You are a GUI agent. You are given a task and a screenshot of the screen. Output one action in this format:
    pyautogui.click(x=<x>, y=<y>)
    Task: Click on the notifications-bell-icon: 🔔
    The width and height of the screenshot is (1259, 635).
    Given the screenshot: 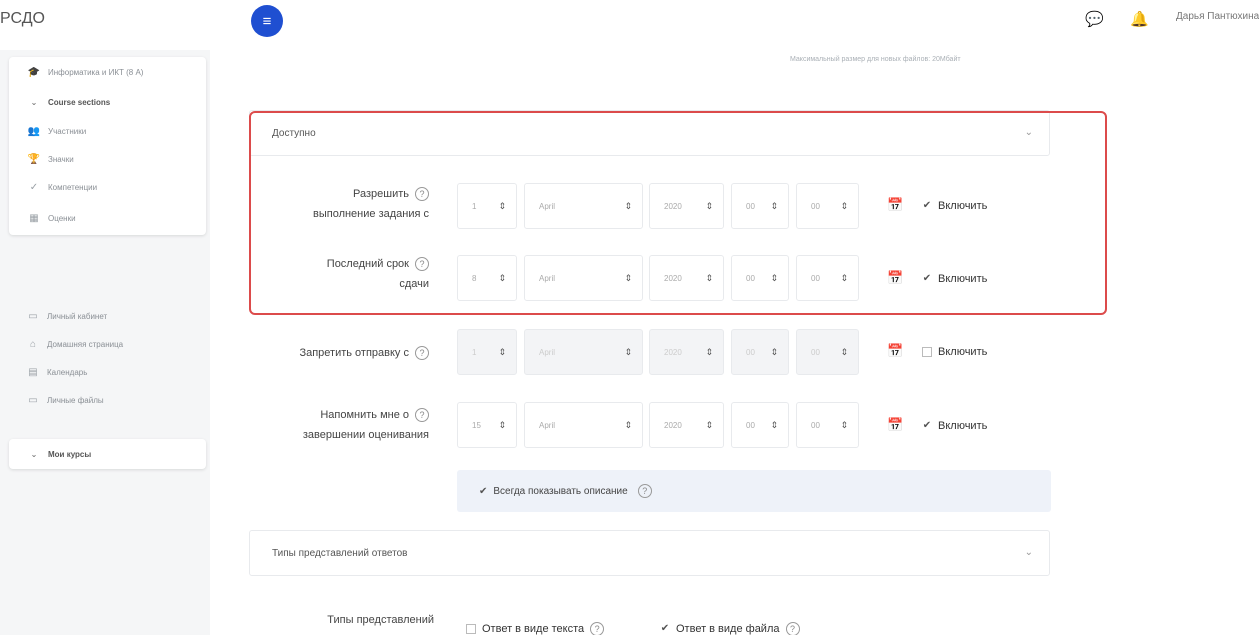 What is the action you would take?
    pyautogui.click(x=1139, y=19)
    